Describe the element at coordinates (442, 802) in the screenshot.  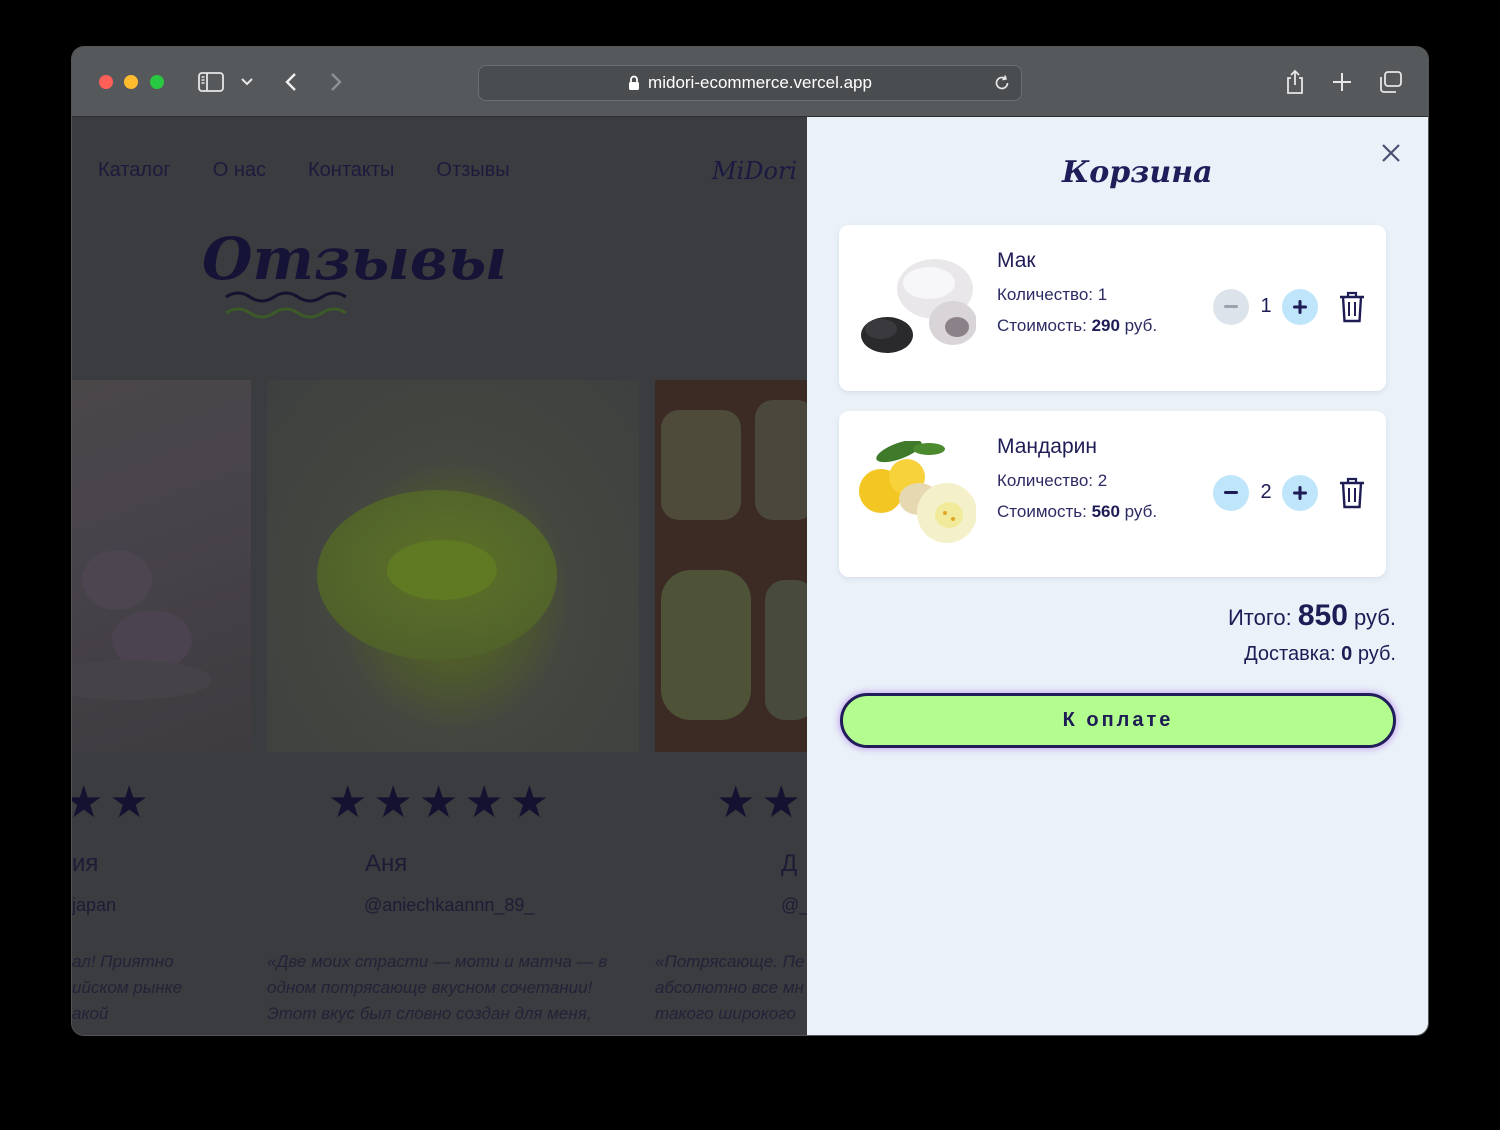
I see `rating-stars: ★★★★★` at that location.